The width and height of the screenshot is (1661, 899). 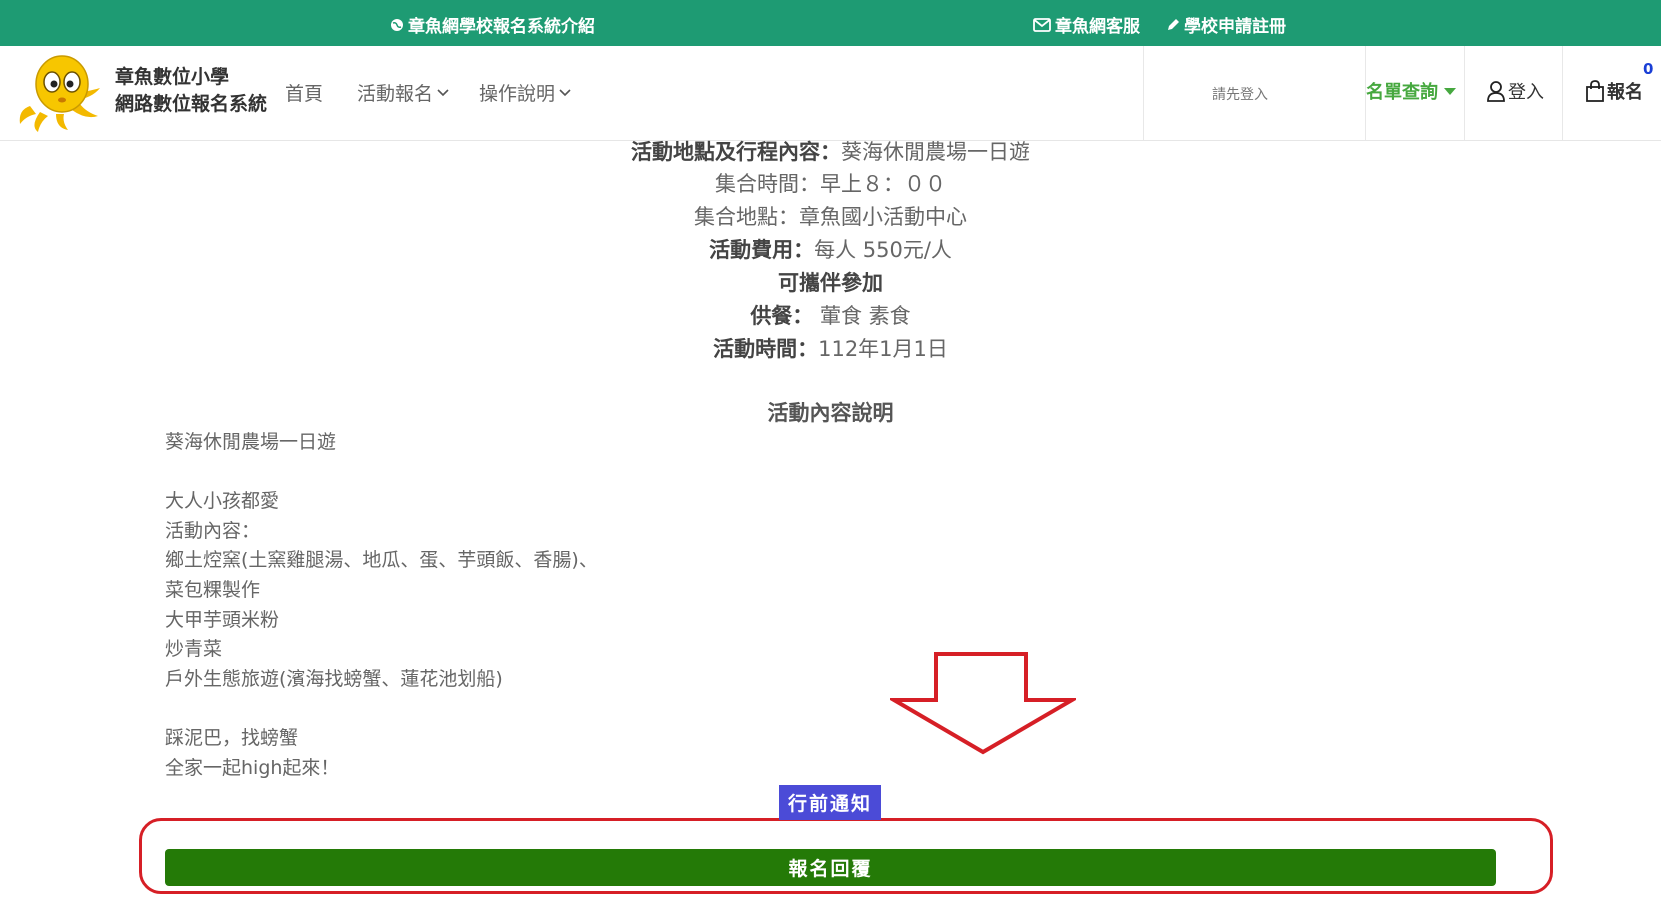 I want to click on nav-home: 首頁, so click(x=304, y=92).